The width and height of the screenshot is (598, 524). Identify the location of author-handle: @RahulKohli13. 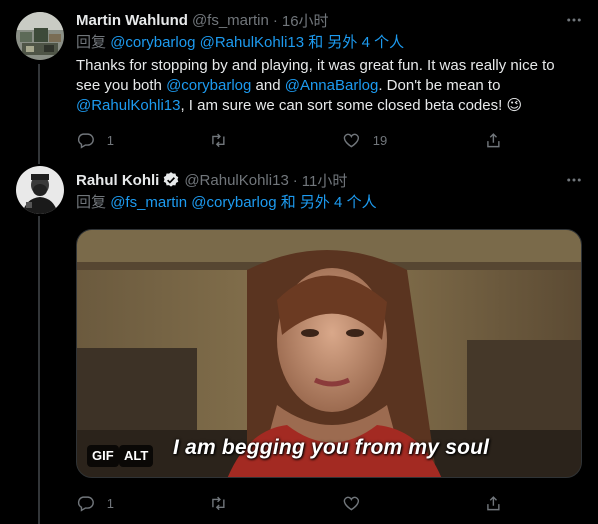
(236, 180).